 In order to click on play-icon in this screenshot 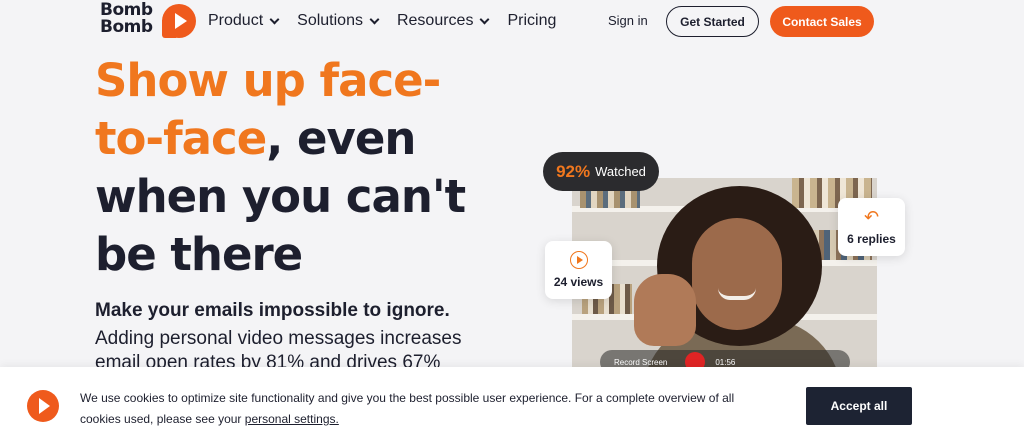, I will do `click(179, 21)`.